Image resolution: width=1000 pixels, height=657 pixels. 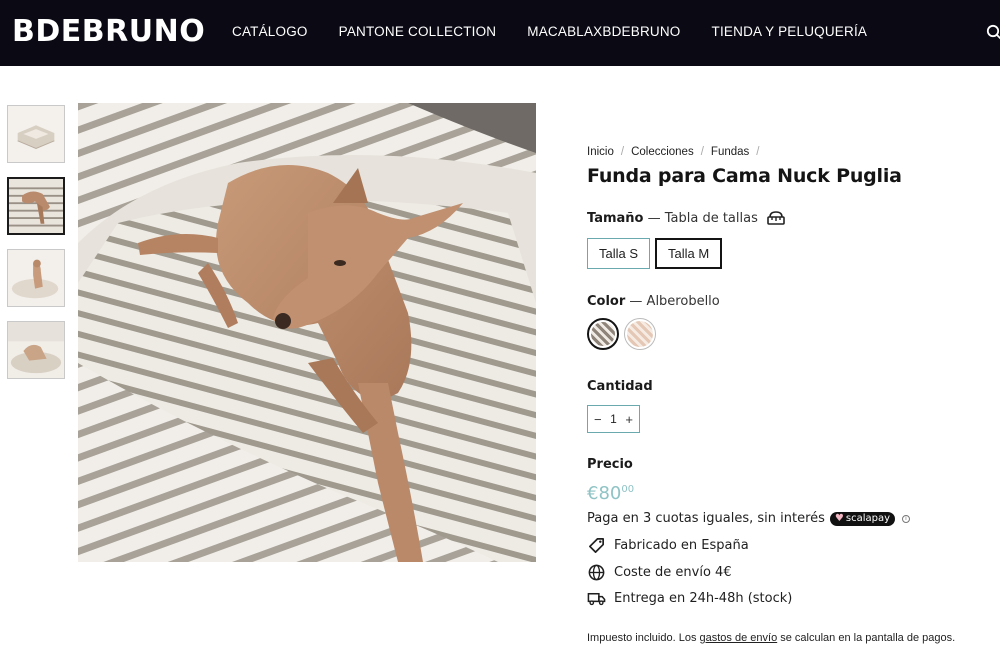 What do you see at coordinates (270, 31) in the screenshot?
I see `nav-catalogo: CATÁLOGO` at bounding box center [270, 31].